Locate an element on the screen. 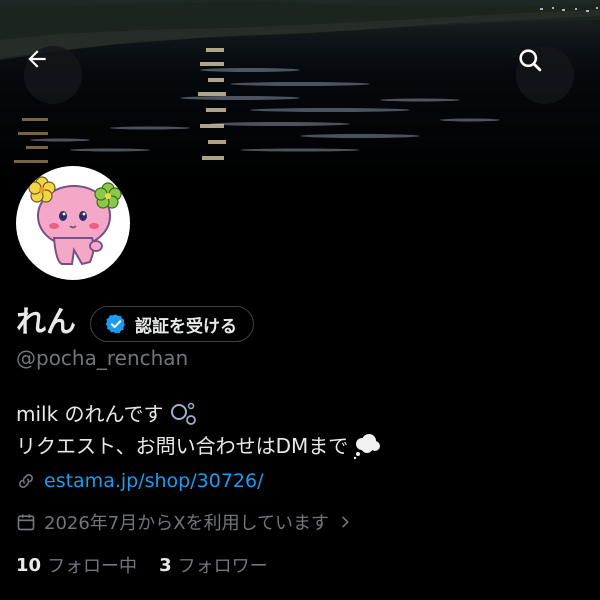 The image size is (600, 600). following-count: 10 is located at coordinates (28, 565).